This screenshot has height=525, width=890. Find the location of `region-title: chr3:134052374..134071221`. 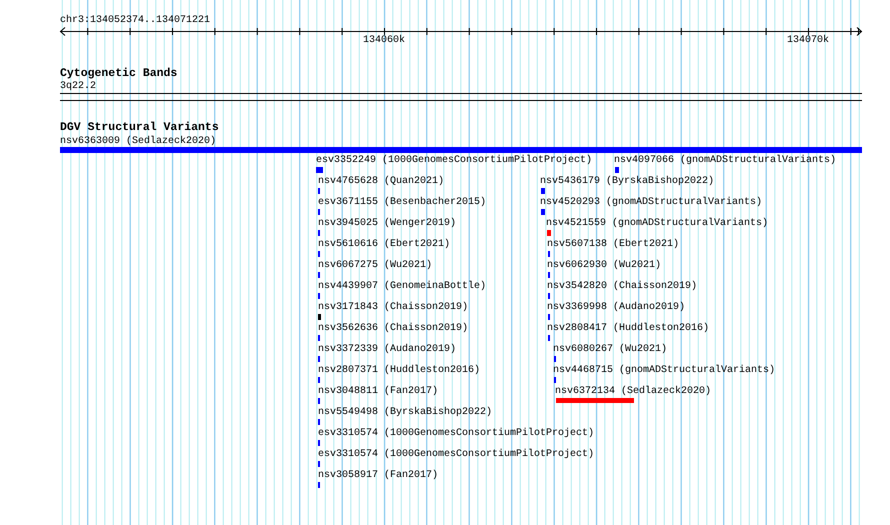

region-title: chr3:134052374..134071221 is located at coordinates (135, 20).